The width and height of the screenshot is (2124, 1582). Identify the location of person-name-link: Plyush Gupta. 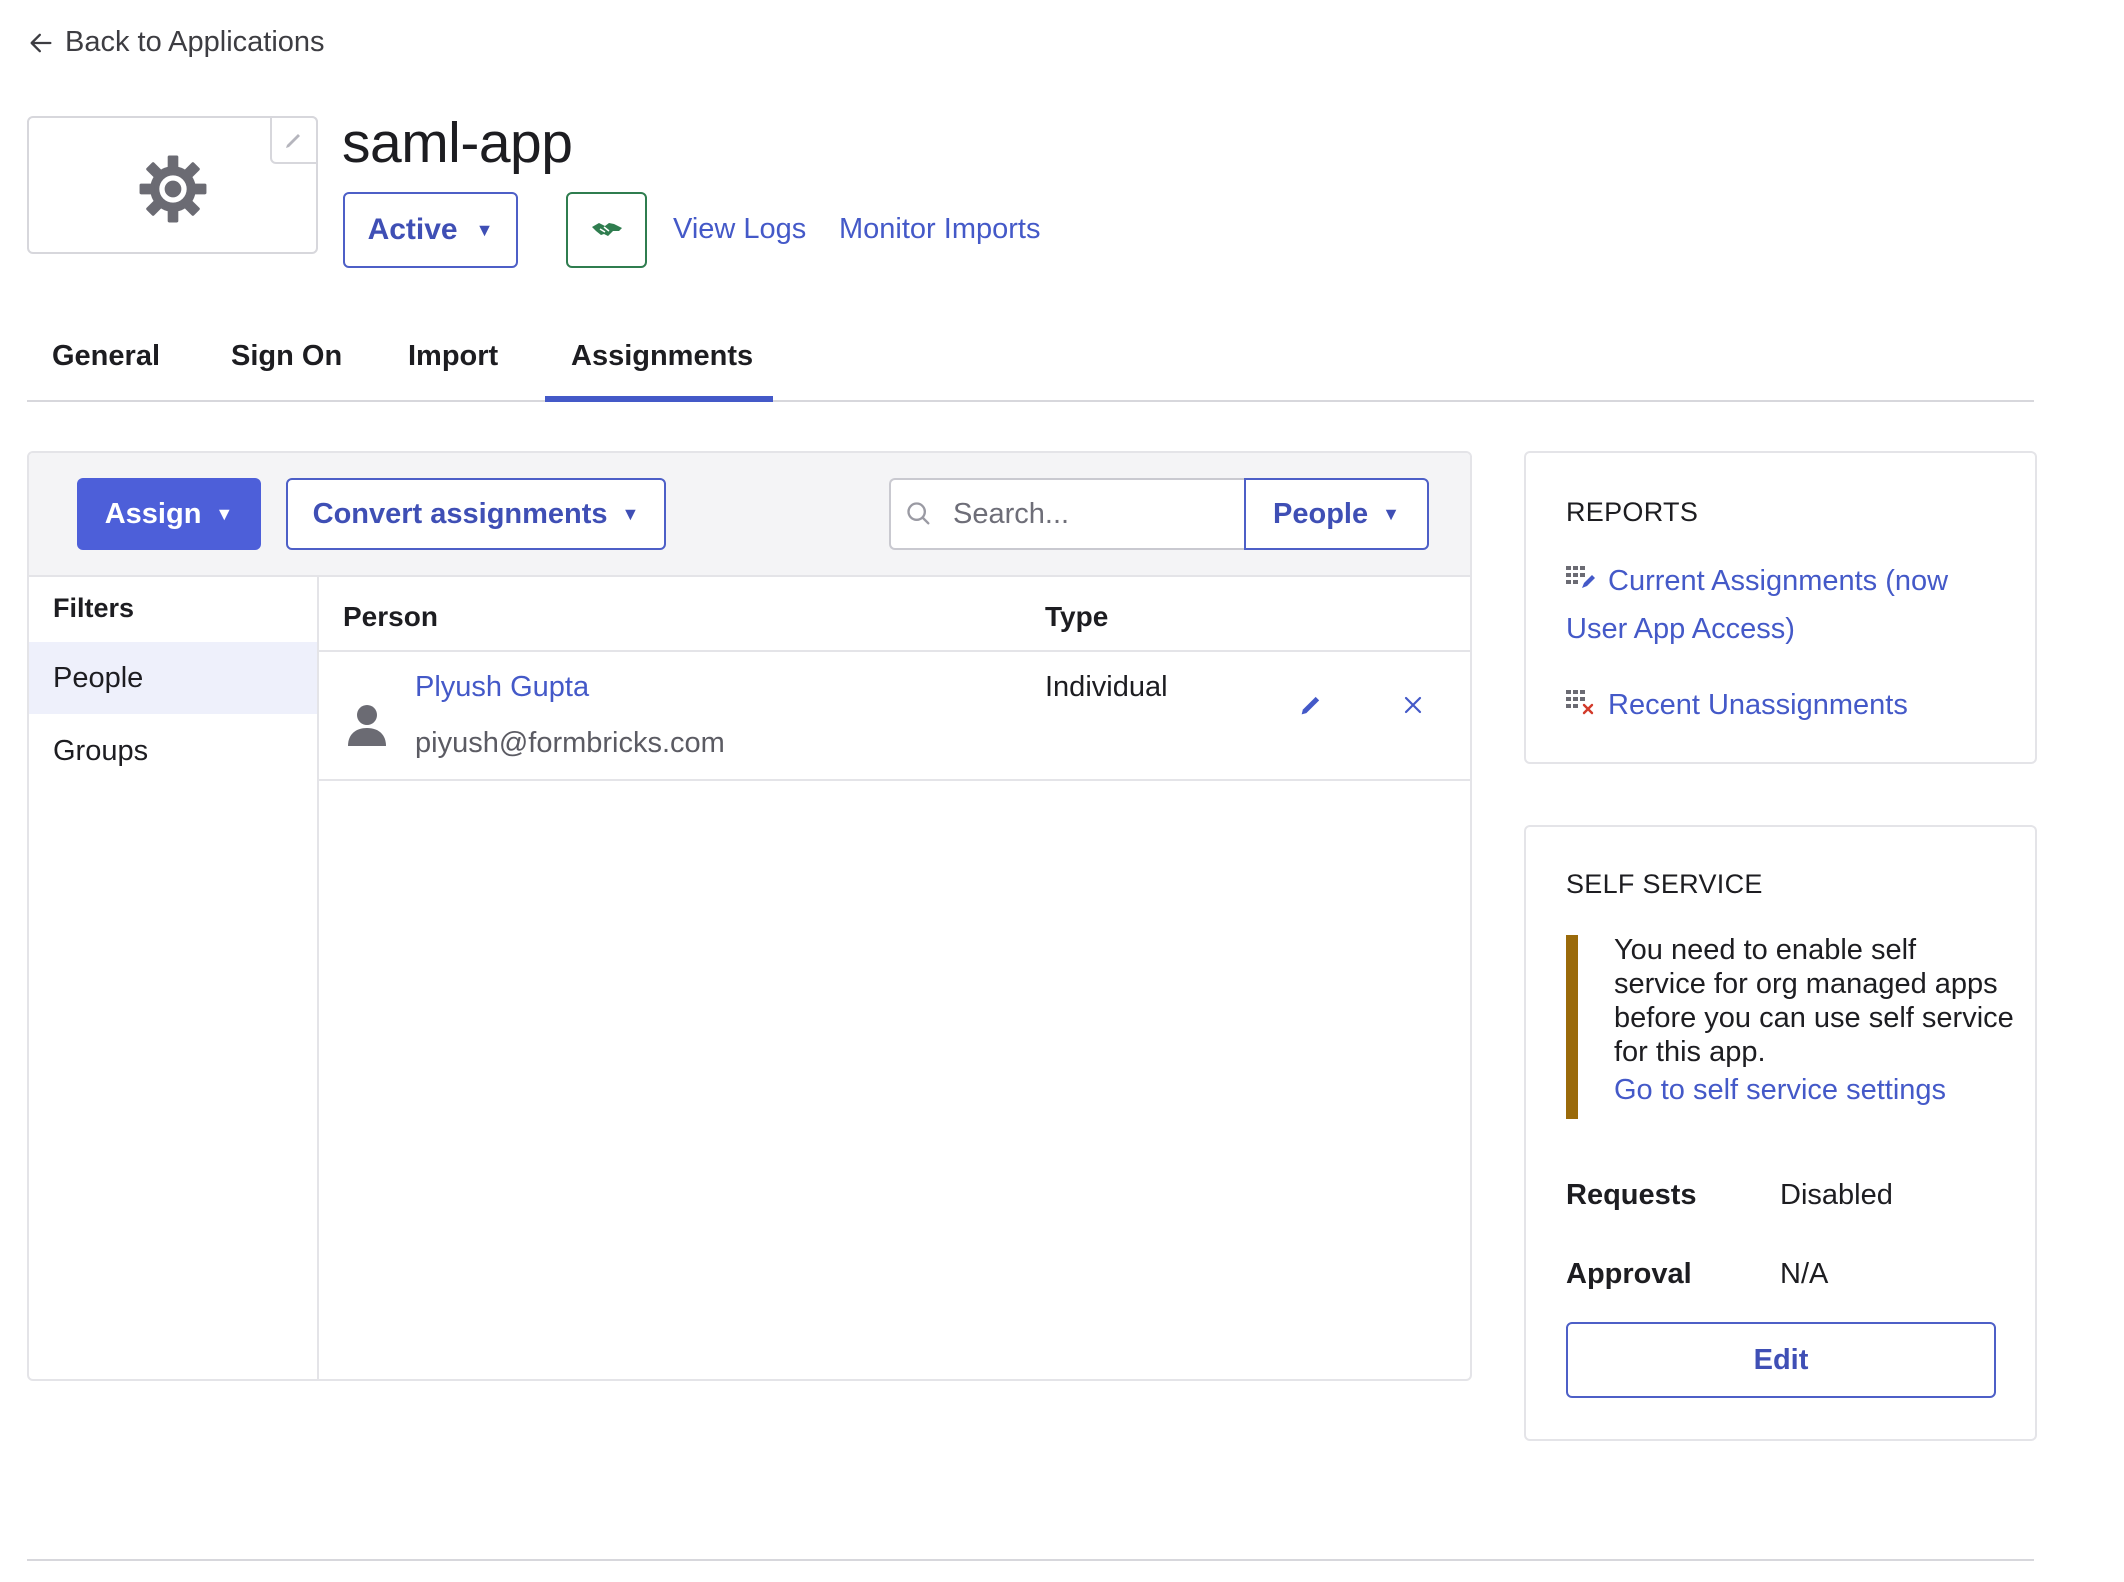
(502, 687).